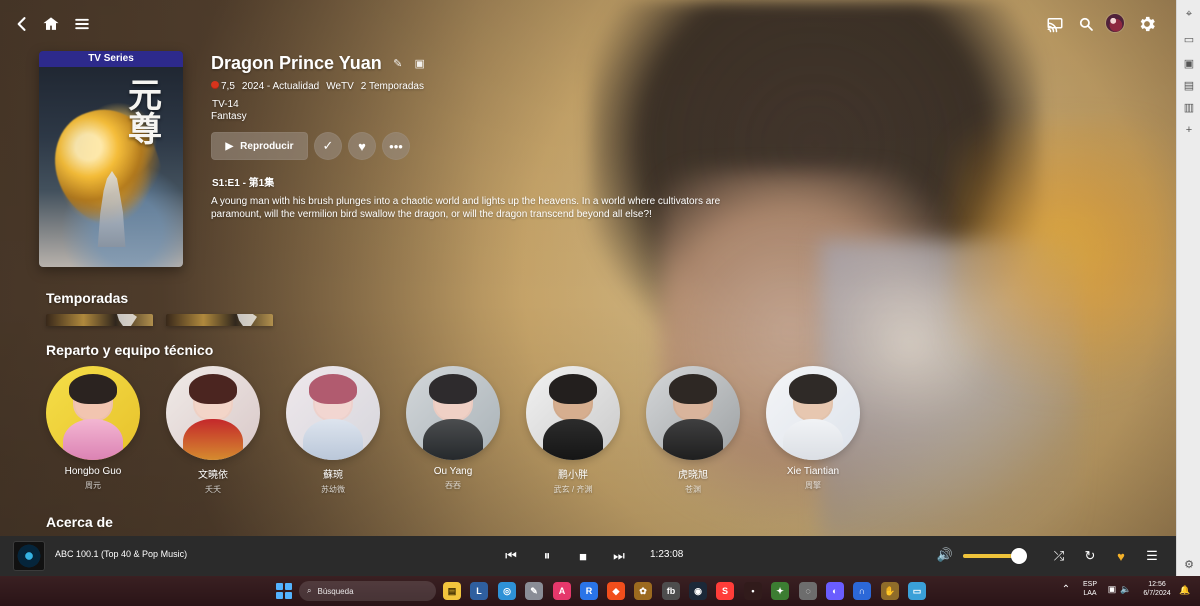  What do you see at coordinates (1055, 24) in the screenshot?
I see `cast-icon` at bounding box center [1055, 24].